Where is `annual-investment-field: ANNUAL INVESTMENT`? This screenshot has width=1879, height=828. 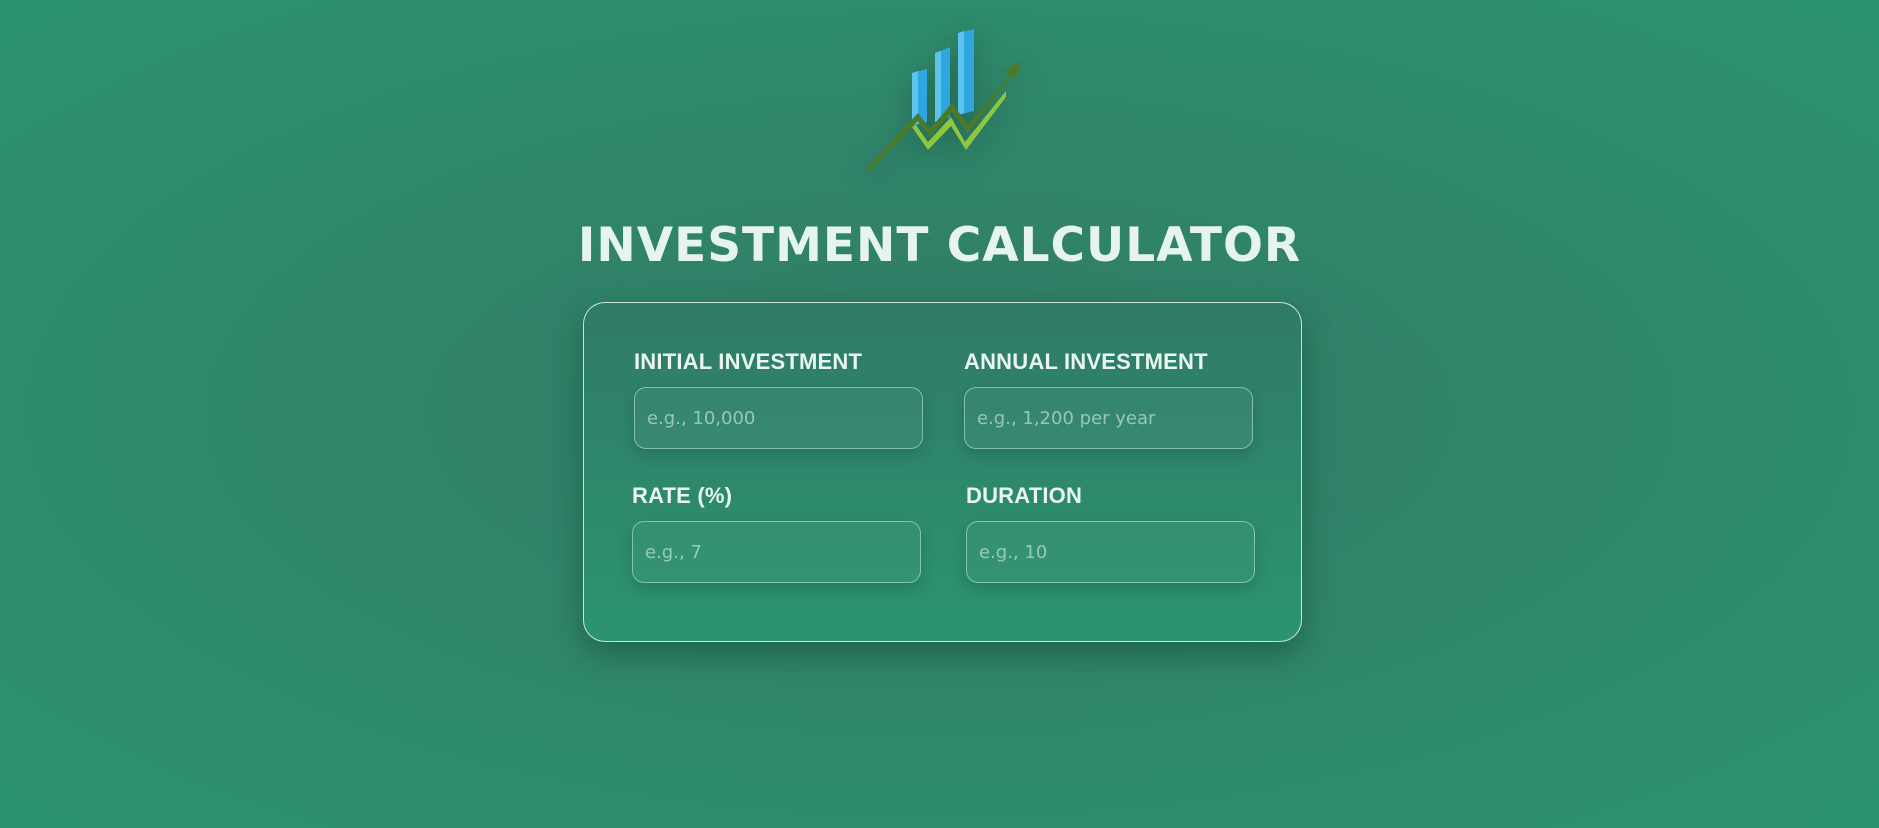
annual-investment-field: ANNUAL INVESTMENT is located at coordinates (1109, 399).